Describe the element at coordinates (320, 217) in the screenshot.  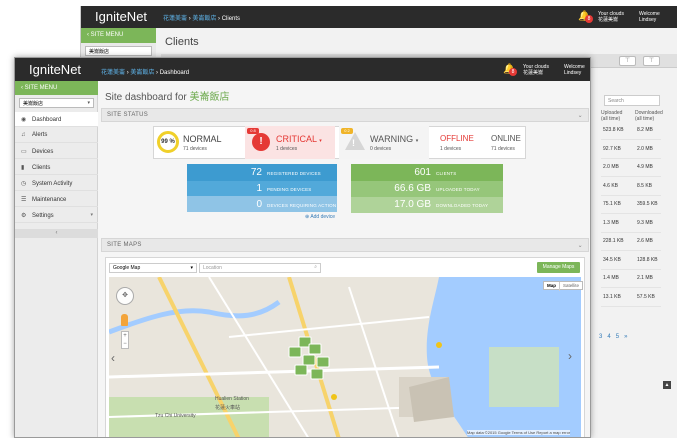
I see `add-device-link: ⊕ Add device` at that location.